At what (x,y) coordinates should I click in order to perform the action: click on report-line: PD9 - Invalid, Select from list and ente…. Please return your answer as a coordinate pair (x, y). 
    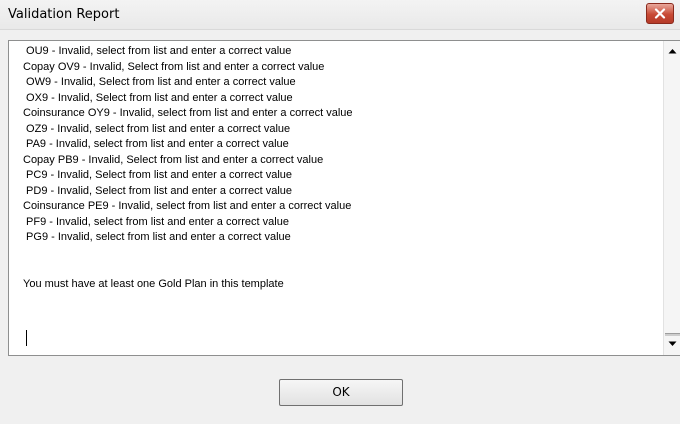
    Looking at the image, I should click on (158, 190).